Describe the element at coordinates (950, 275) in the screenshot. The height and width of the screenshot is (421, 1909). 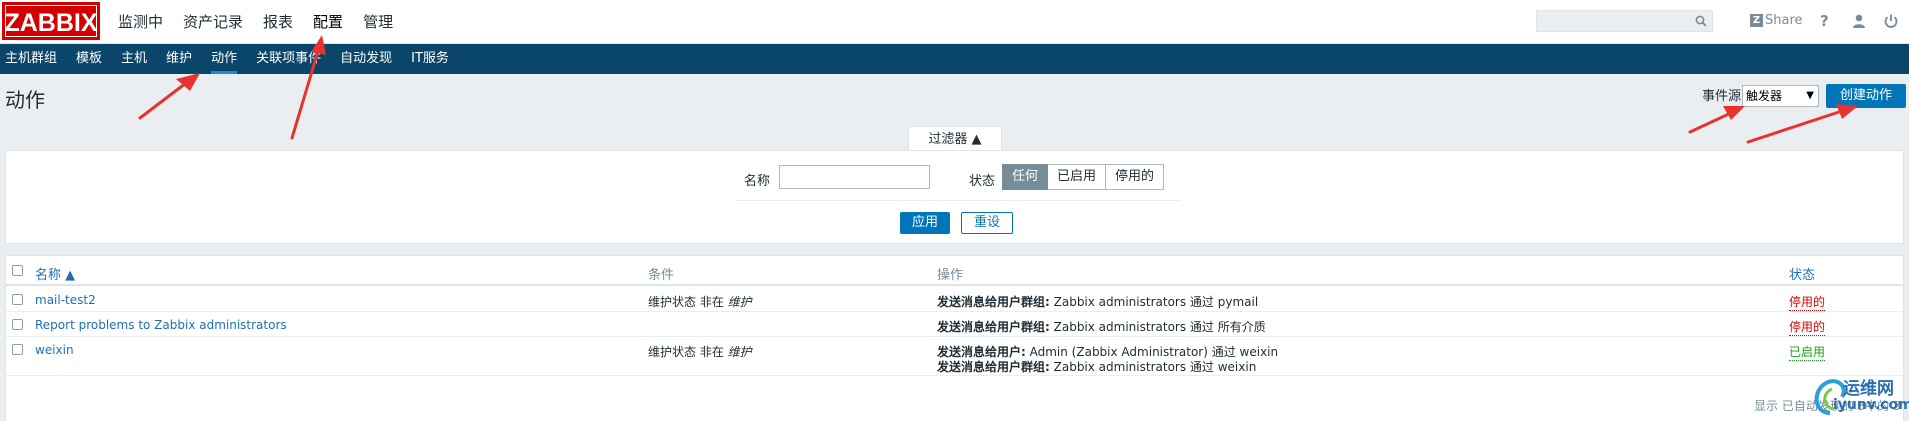
I see `column-operations: 操作` at that location.